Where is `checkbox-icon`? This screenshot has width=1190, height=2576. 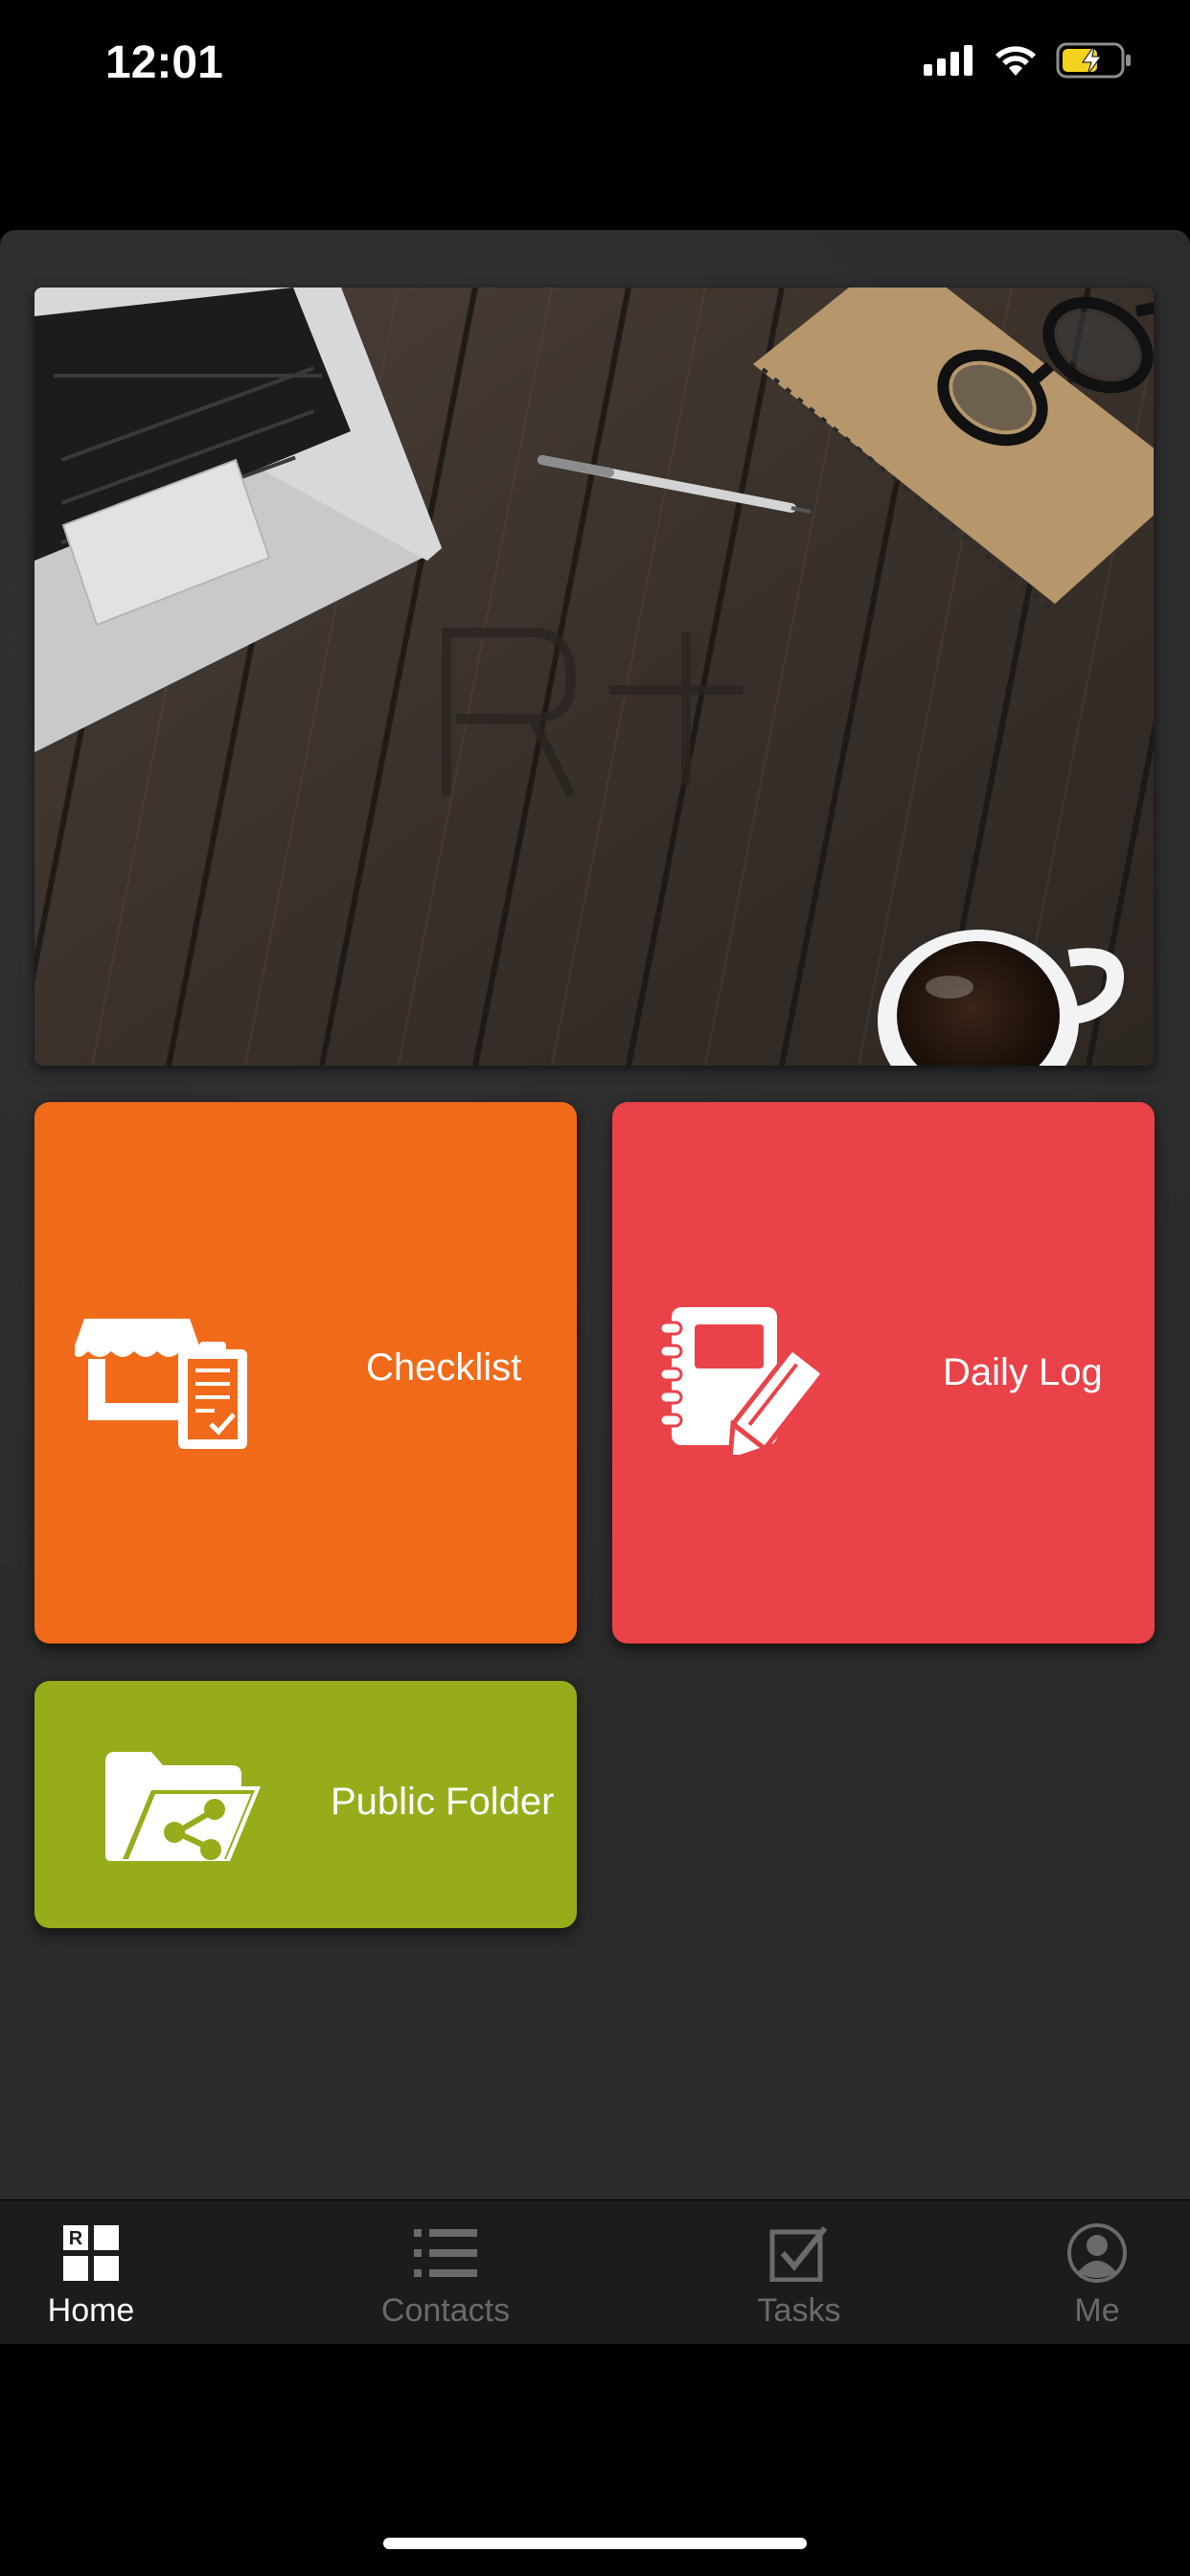
checkbox-icon is located at coordinates (799, 2253).